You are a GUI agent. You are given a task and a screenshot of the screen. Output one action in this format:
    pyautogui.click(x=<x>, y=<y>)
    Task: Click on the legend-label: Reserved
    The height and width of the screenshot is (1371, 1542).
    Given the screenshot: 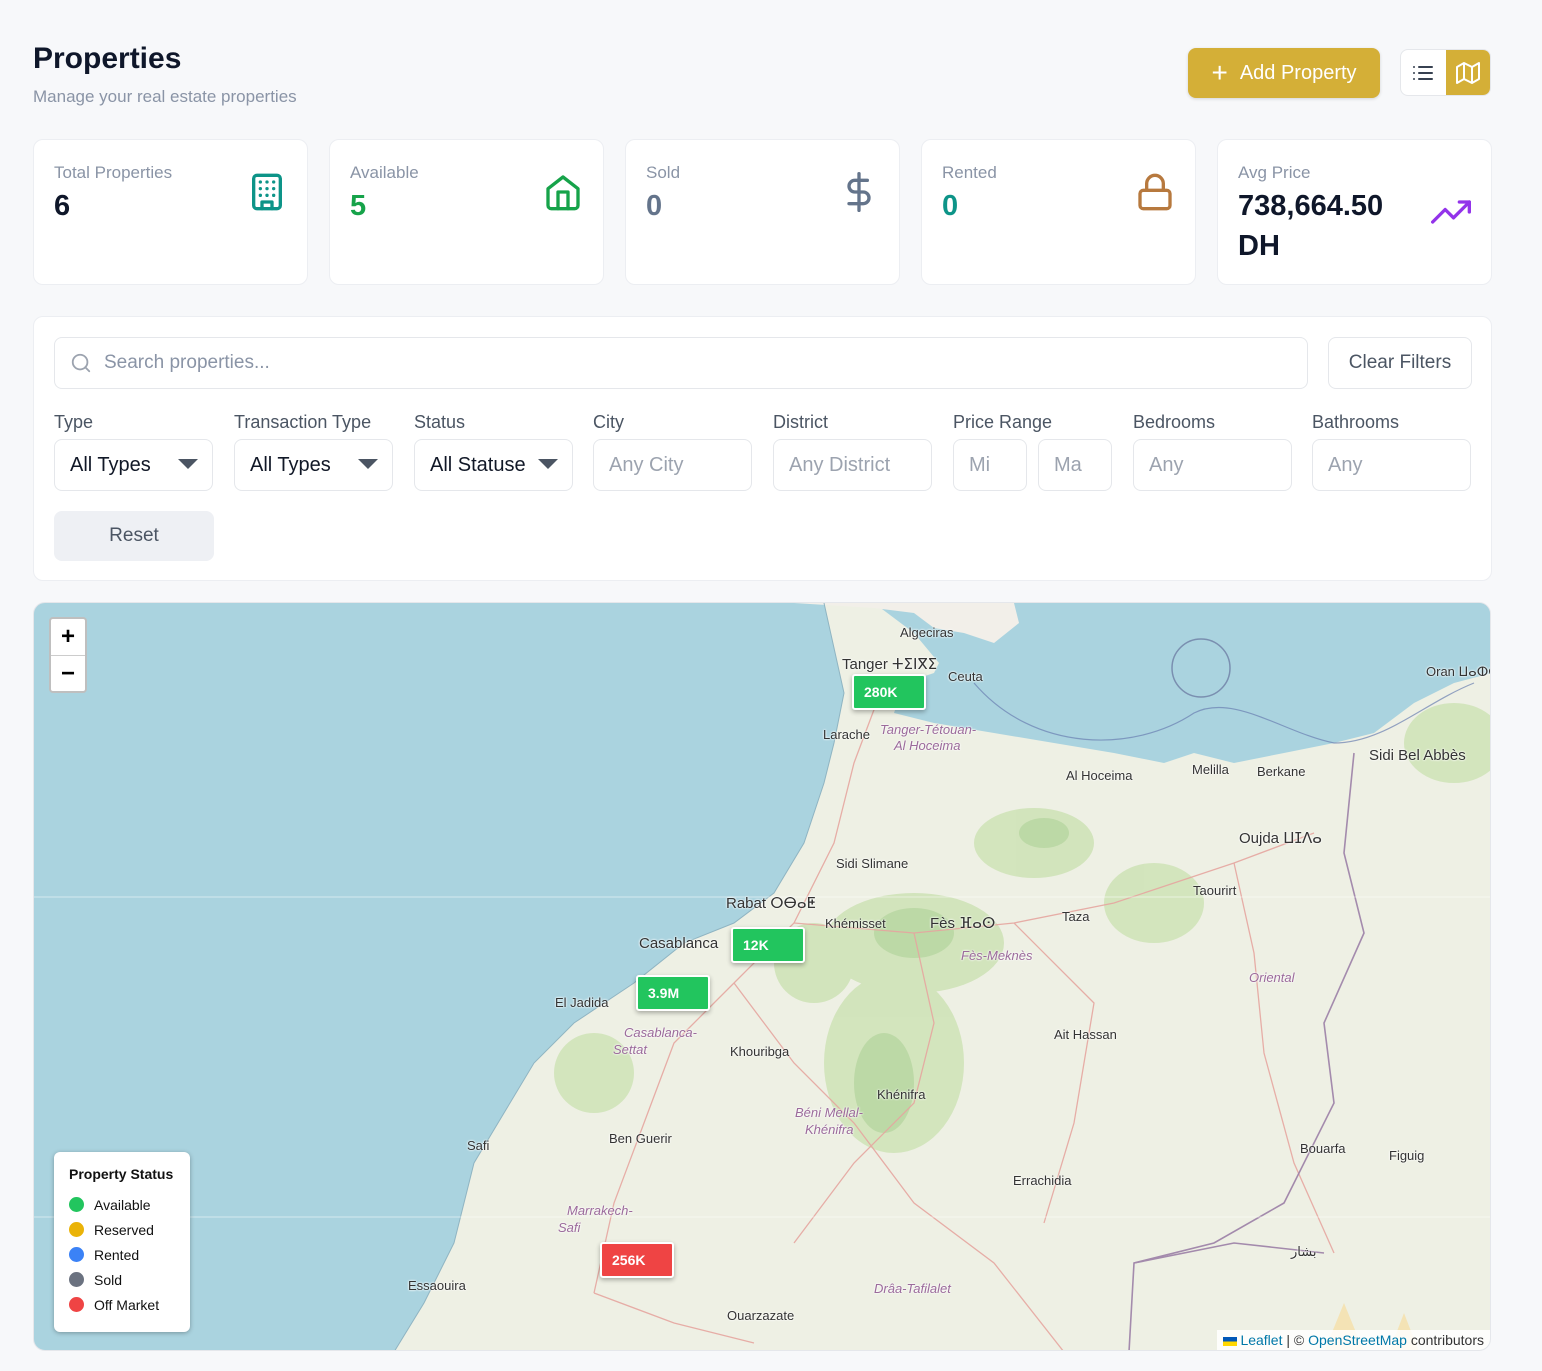 What is the action you would take?
    pyautogui.click(x=124, y=1229)
    